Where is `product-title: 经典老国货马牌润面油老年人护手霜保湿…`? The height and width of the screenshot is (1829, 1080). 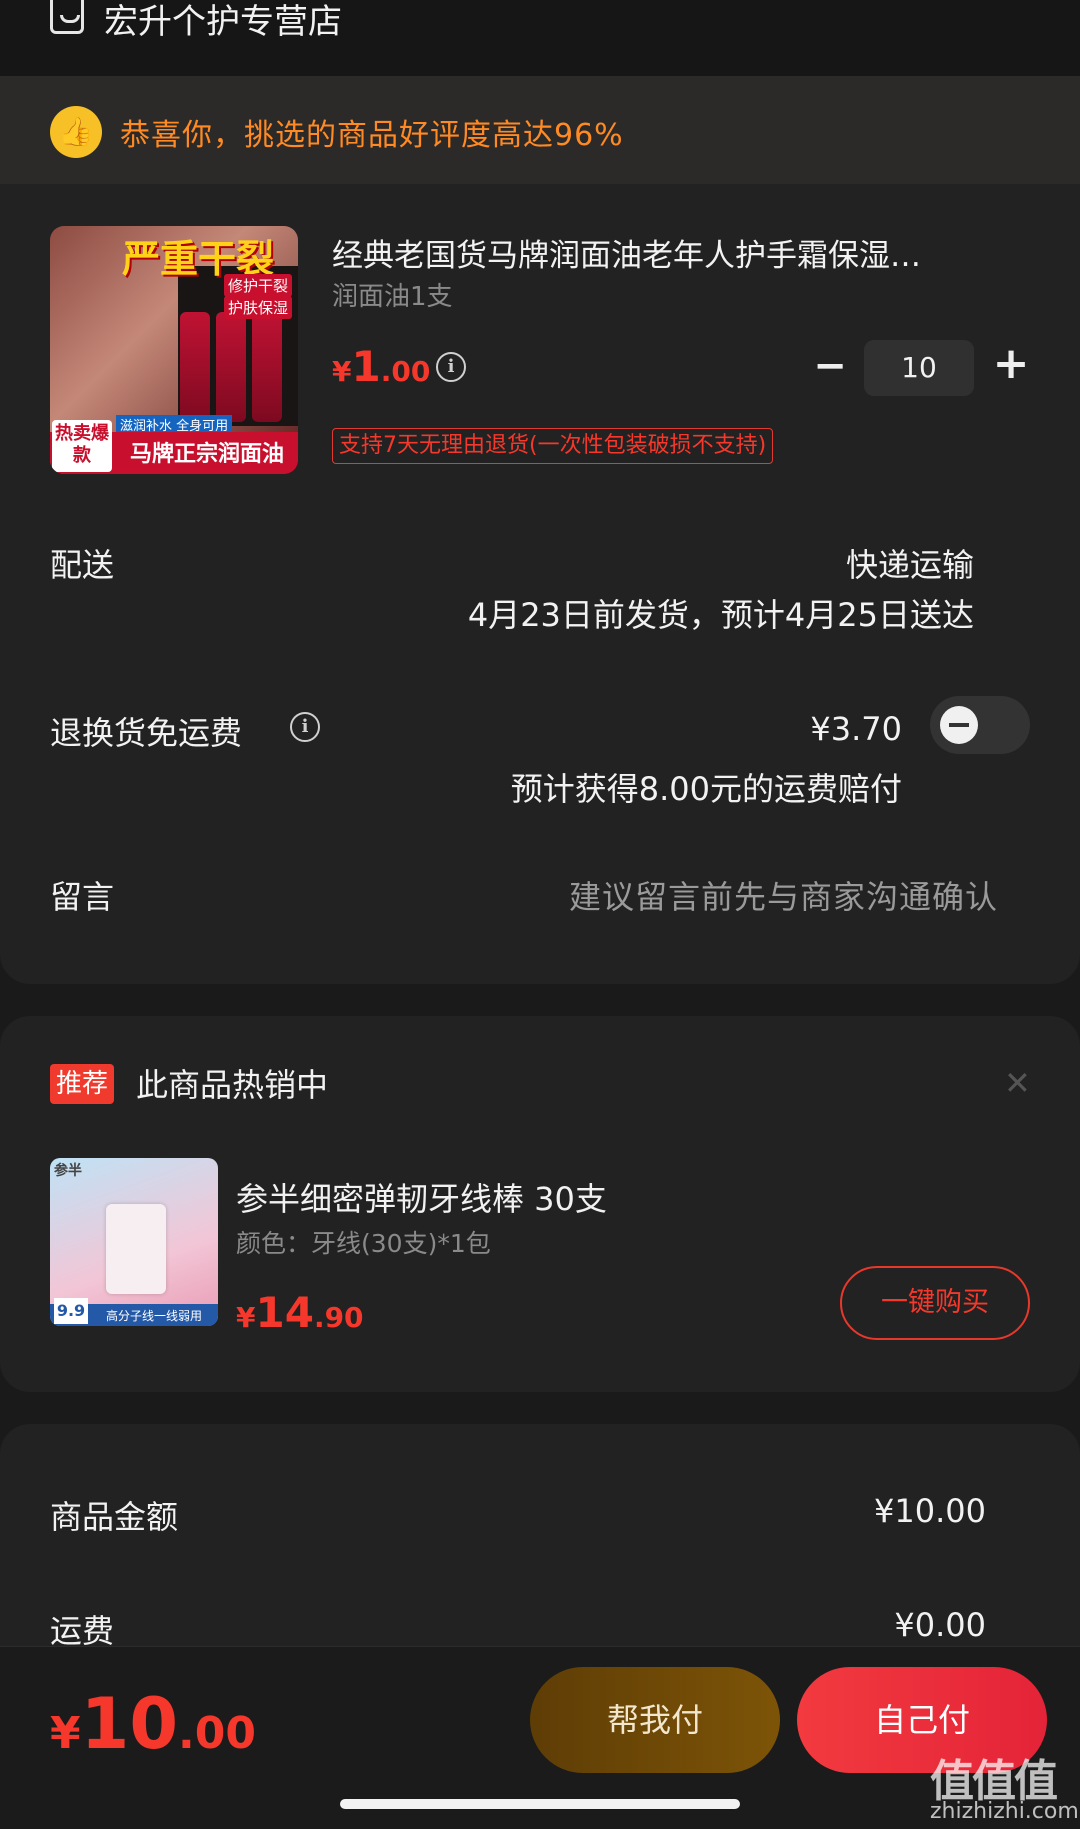 product-title: 经典老国货马牌润面油老年人护手霜保湿… is located at coordinates (677, 252).